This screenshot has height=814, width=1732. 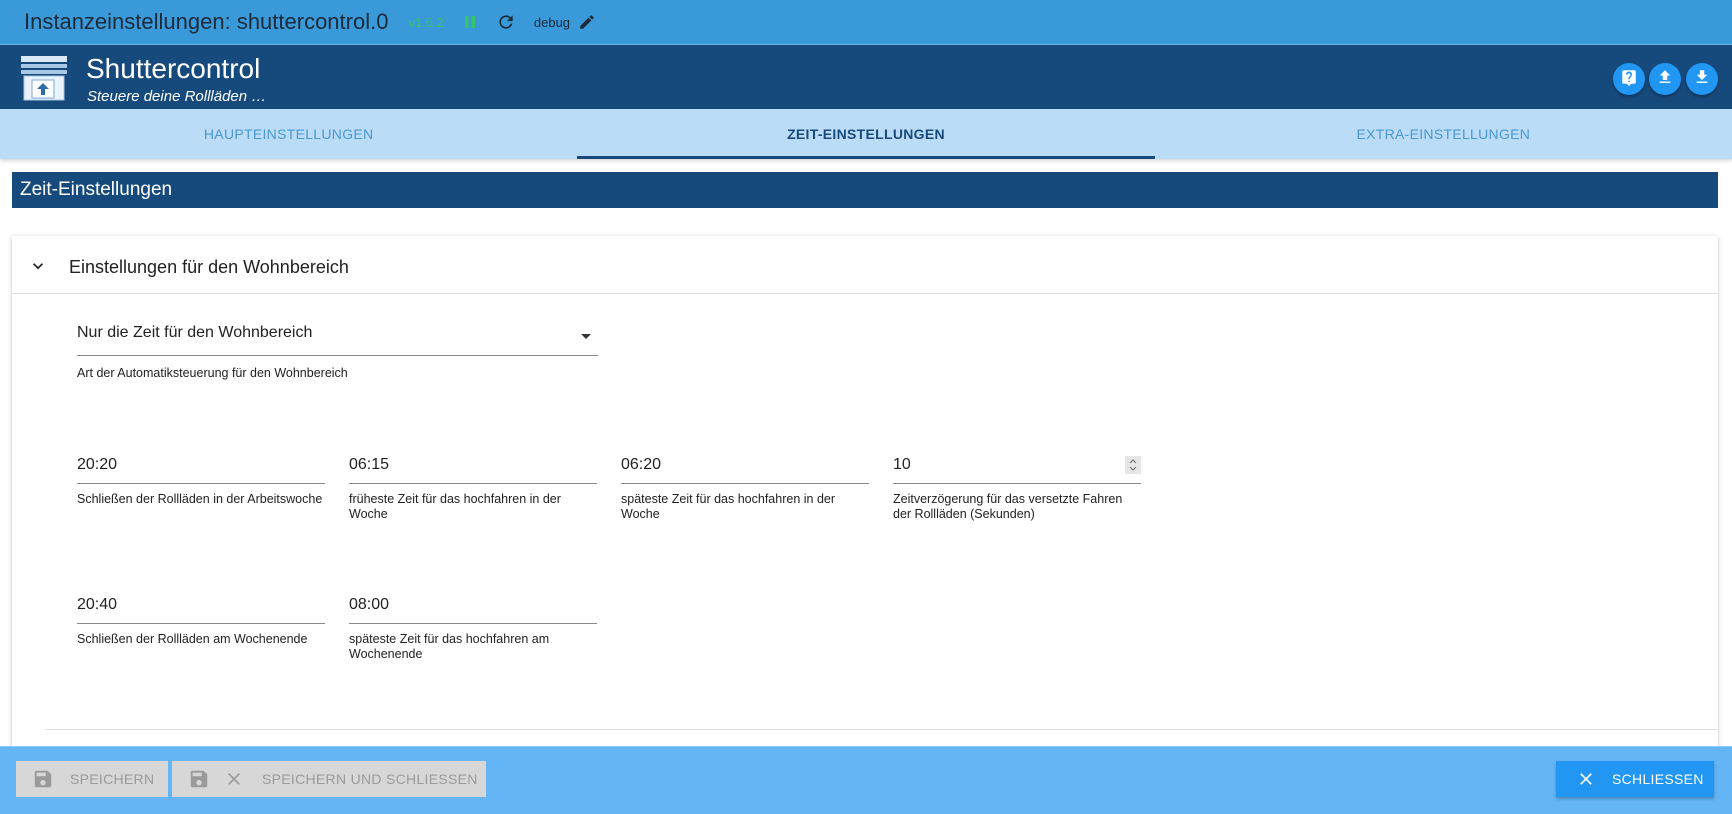 I want to click on pause-icon, so click(x=470, y=22).